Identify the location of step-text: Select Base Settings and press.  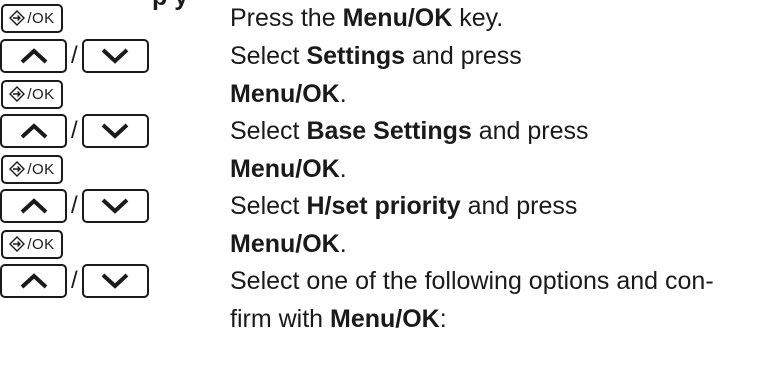
(409, 131).